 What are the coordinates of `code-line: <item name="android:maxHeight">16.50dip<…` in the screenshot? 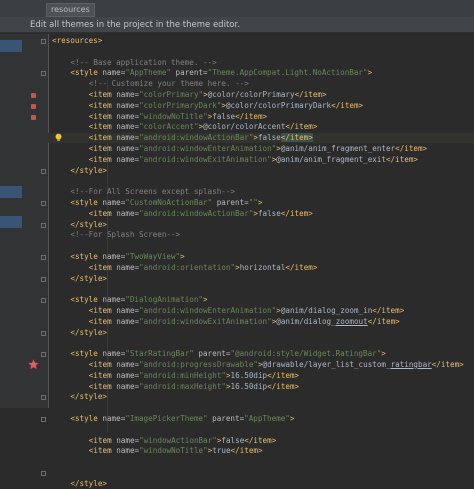 It's located at (261, 387).